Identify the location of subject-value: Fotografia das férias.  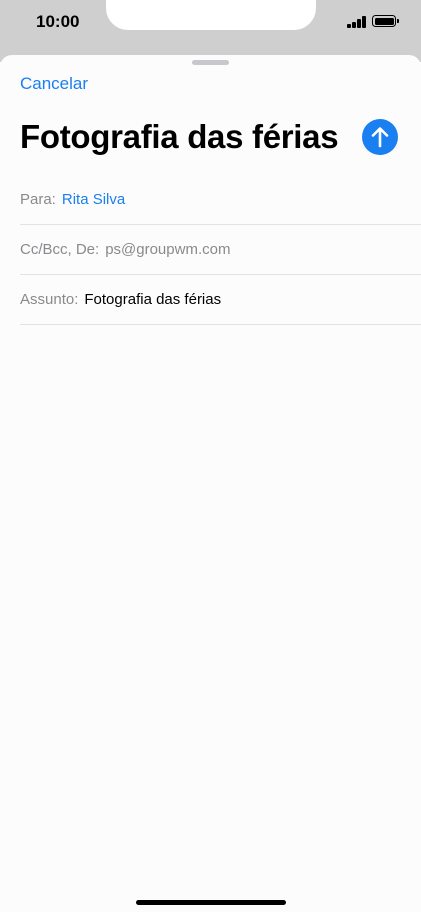
(152, 299).